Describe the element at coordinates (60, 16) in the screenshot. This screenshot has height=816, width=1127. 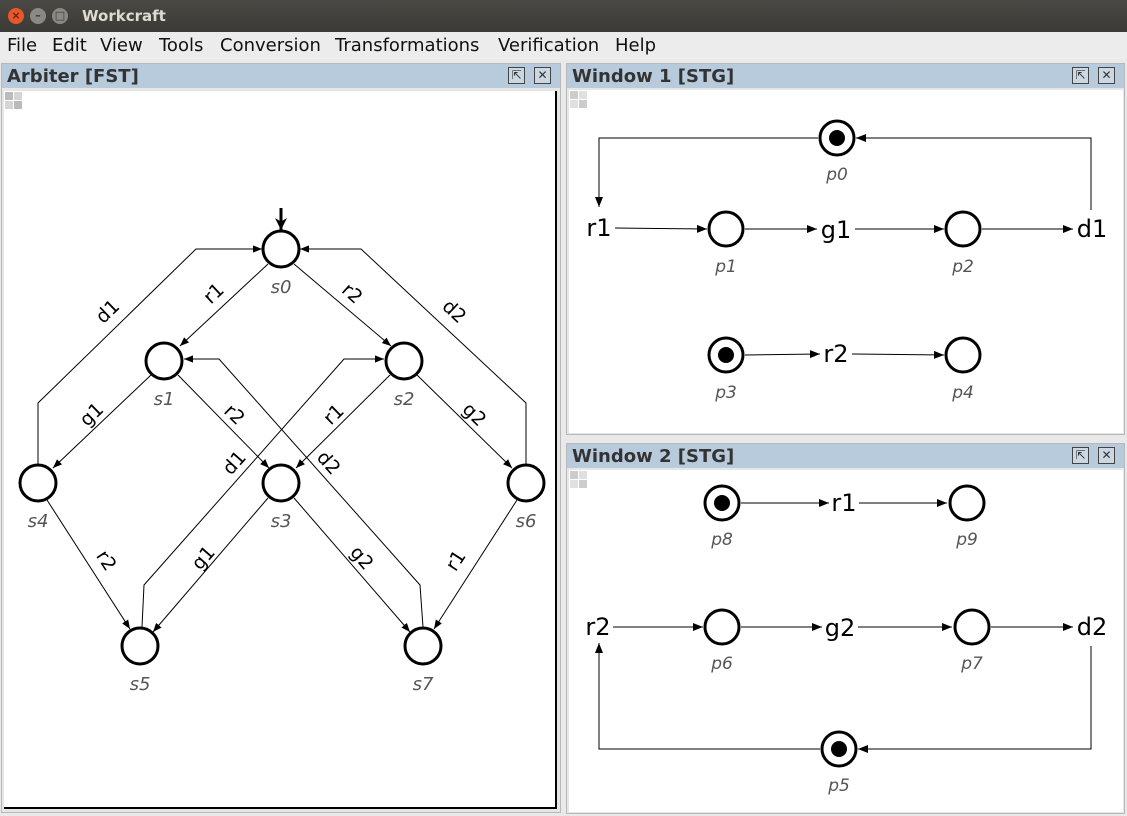
I see `maximize-window-button: □` at that location.